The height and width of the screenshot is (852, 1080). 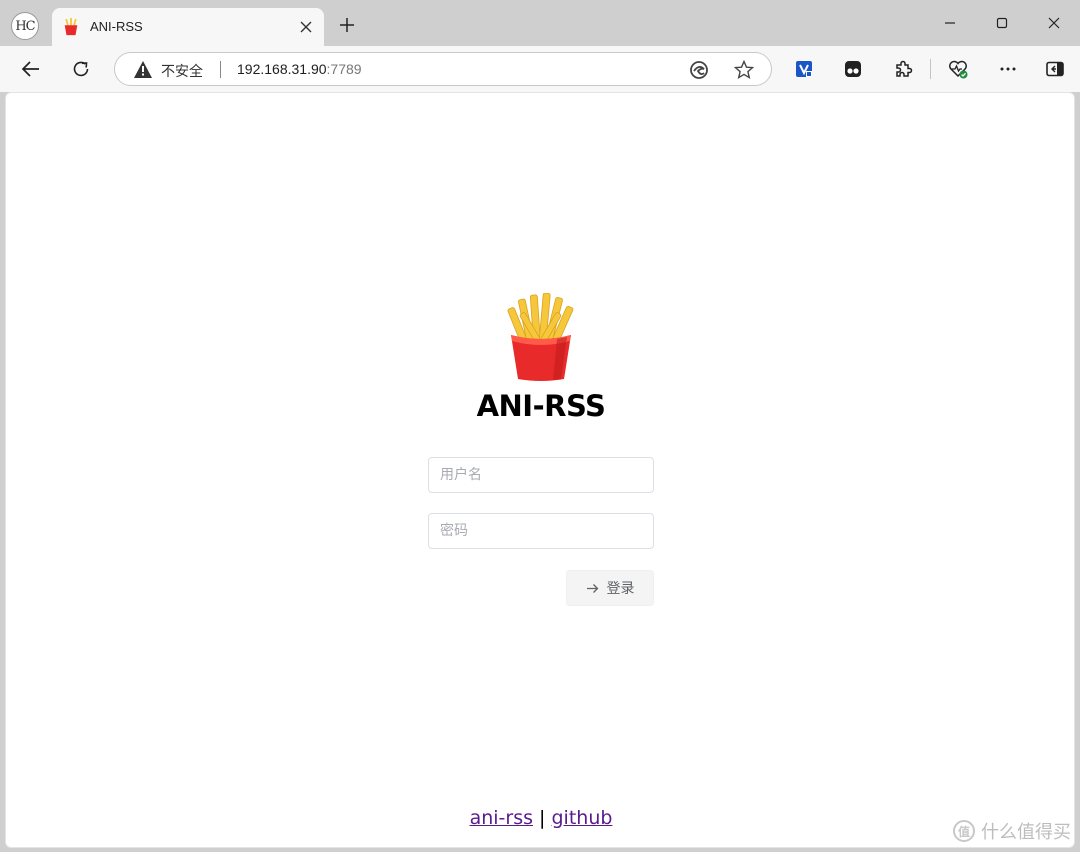 I want to click on browser-toolbar: 不安全 192.168.31.90:7789, so click(x=540, y=69).